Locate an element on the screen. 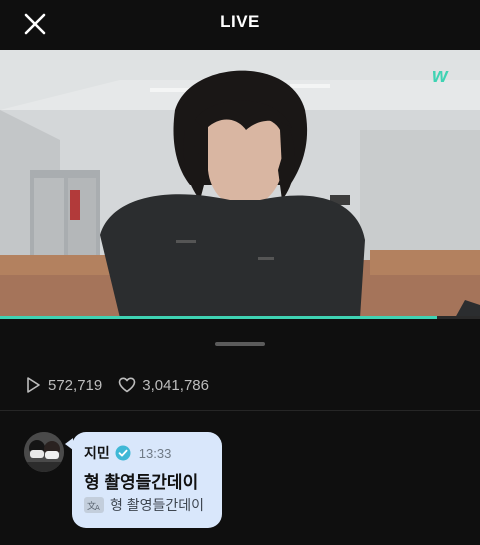 The height and width of the screenshot is (545, 480). message-time: 13:33 is located at coordinates (155, 453).